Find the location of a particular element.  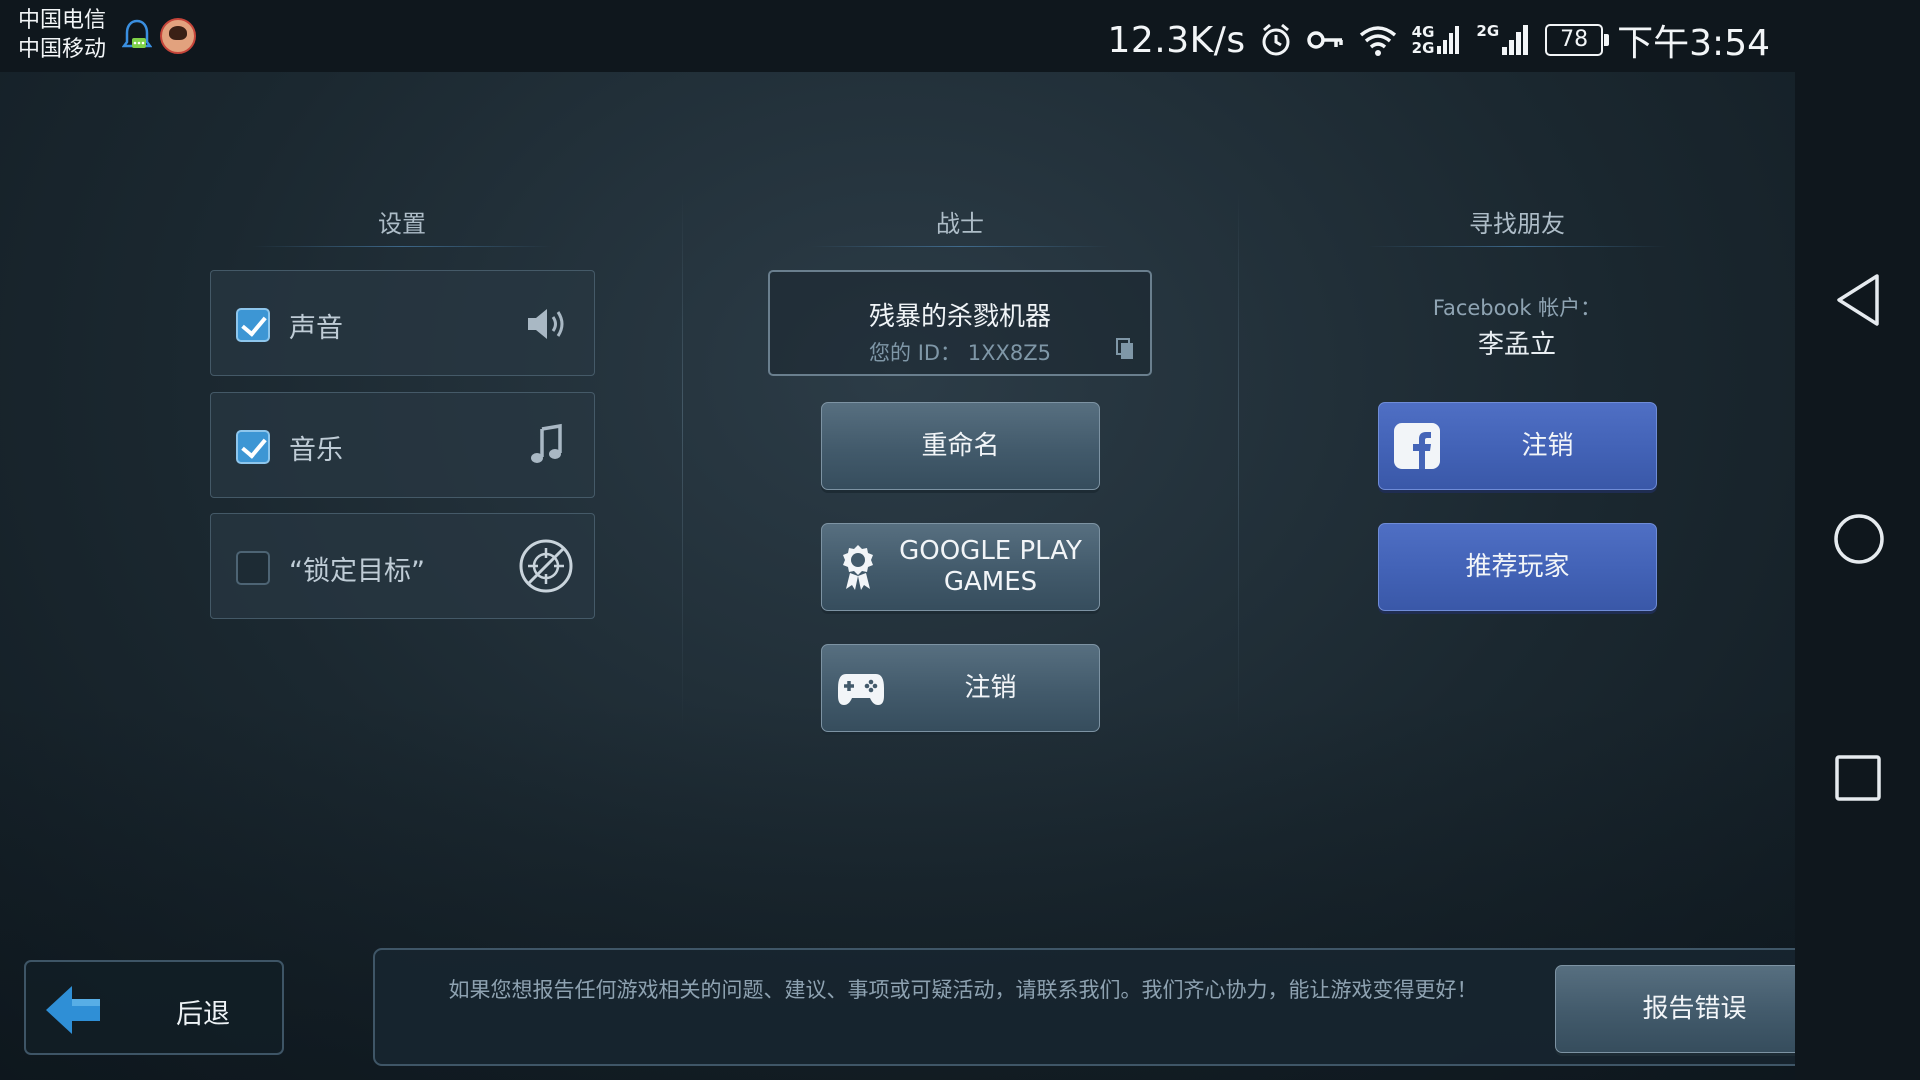

target-lock-label: “锁定目标” is located at coordinates (357, 571).